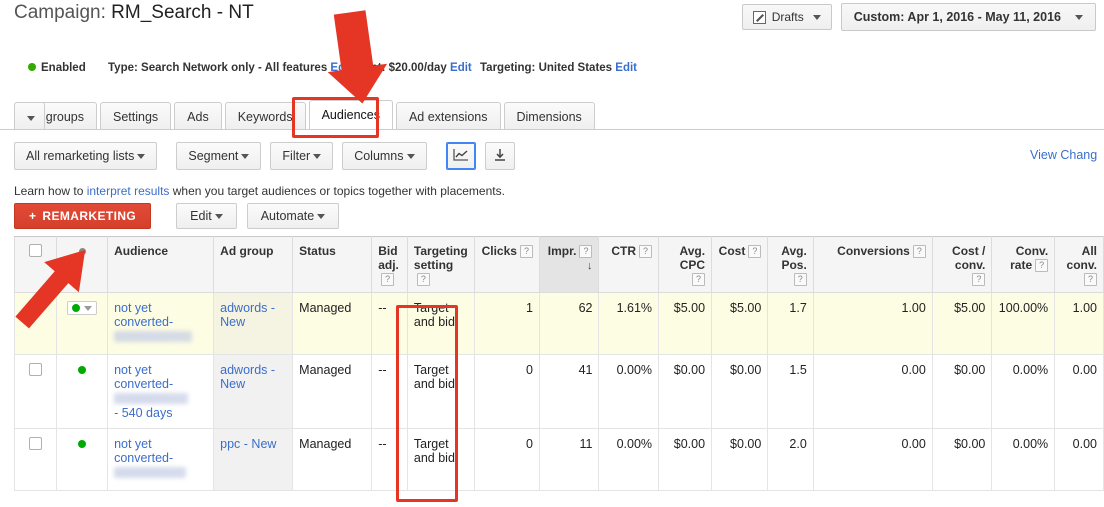 This screenshot has width=1104, height=507. Describe the element at coordinates (1079, 264) in the screenshot. I see `th-all-conv: All conv.?` at that location.